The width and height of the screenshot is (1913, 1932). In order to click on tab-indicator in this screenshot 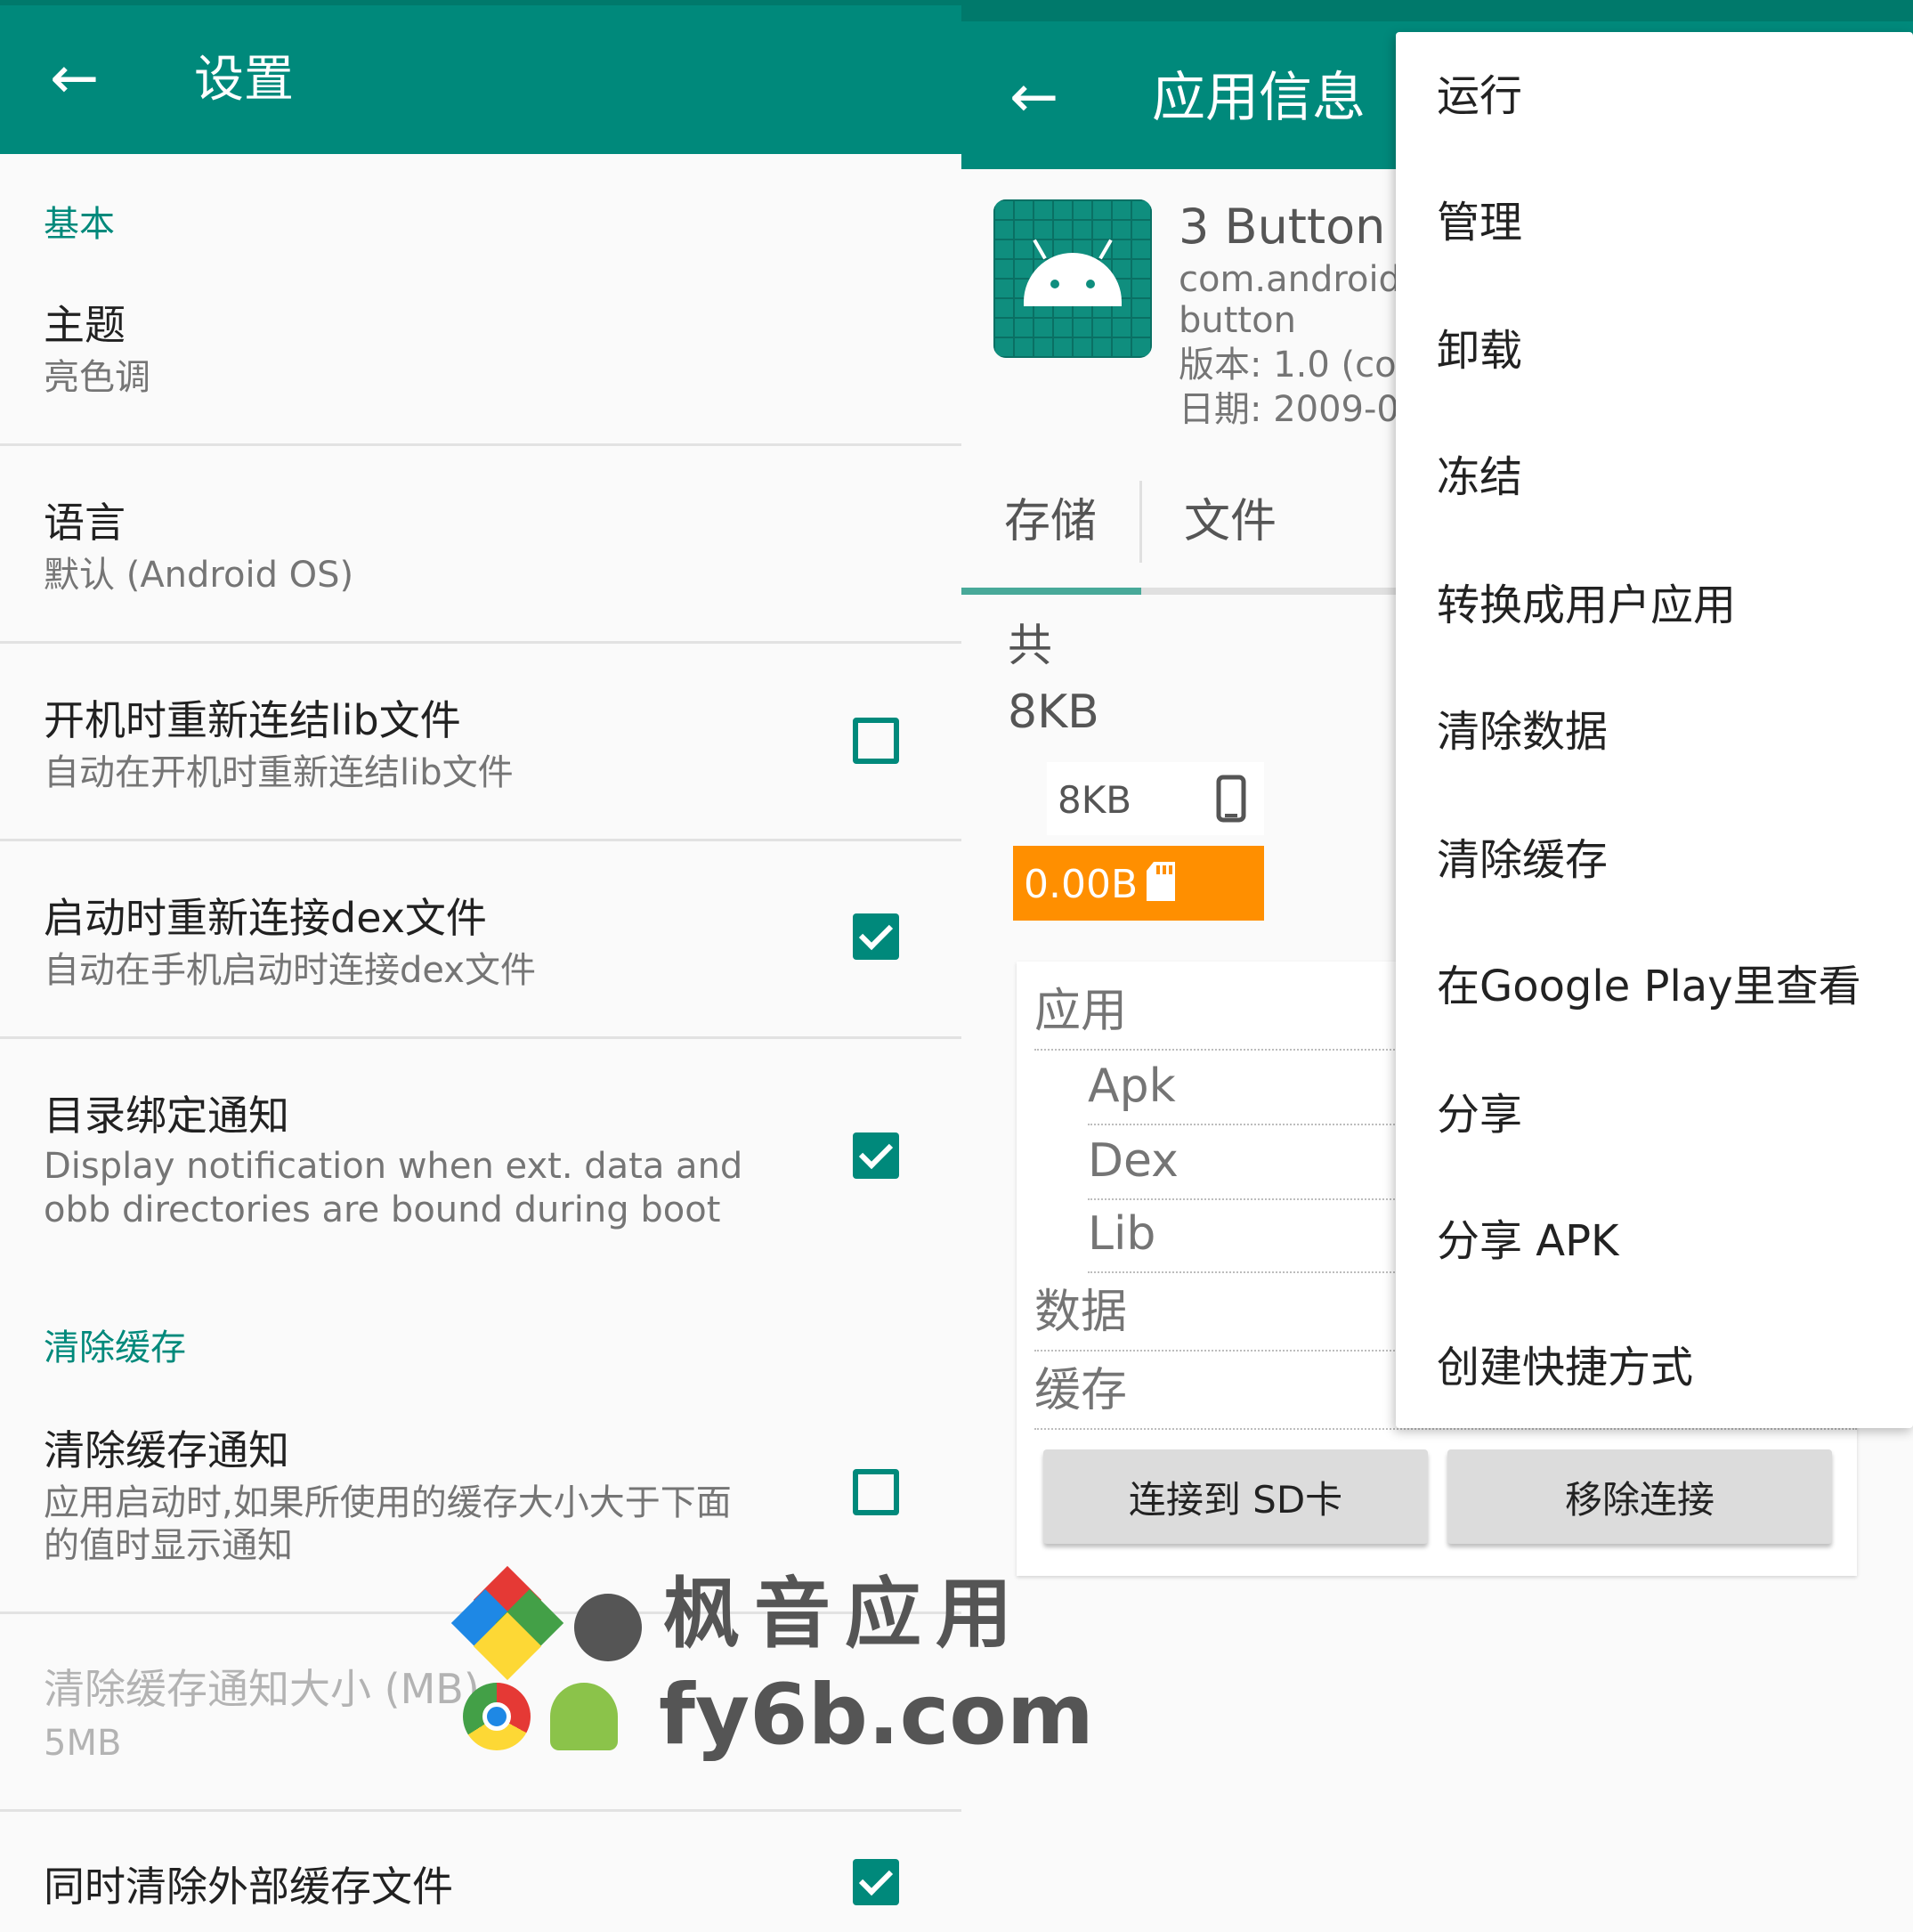, I will do `click(1051, 592)`.